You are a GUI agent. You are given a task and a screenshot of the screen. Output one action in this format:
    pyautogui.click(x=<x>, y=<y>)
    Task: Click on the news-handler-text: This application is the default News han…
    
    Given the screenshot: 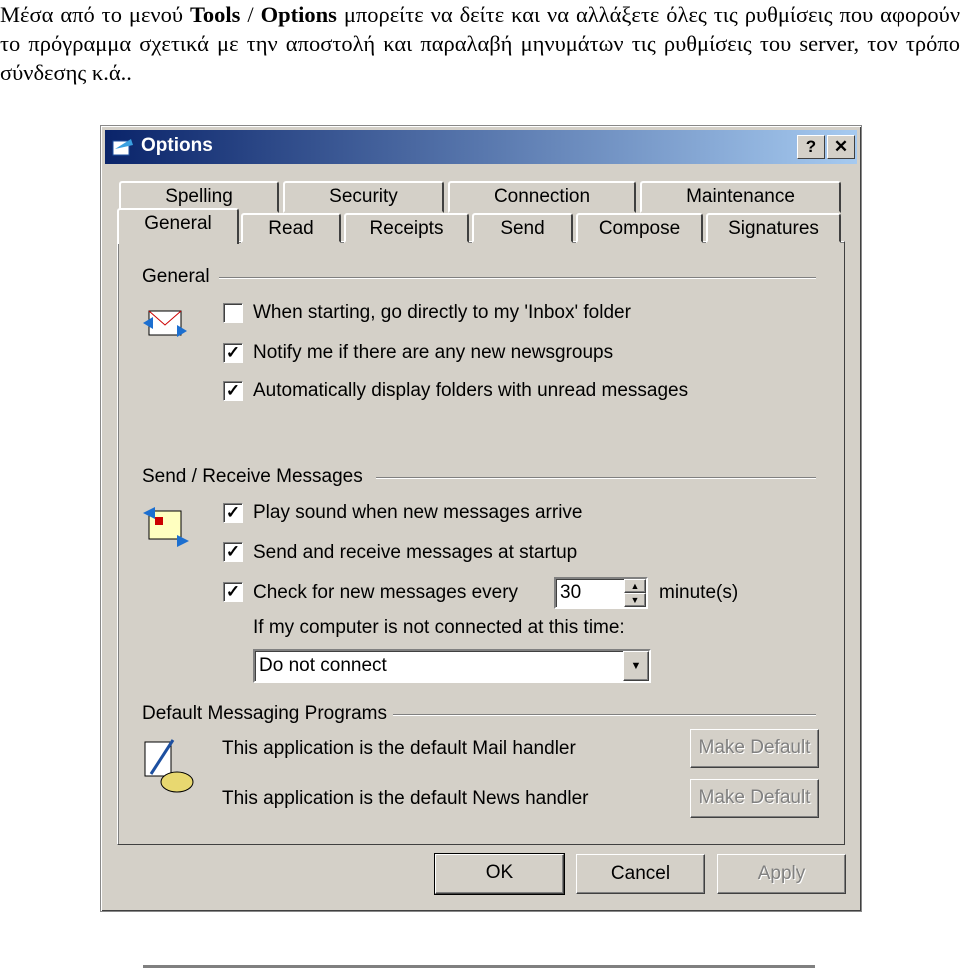 What is the action you would take?
    pyautogui.click(x=405, y=798)
    